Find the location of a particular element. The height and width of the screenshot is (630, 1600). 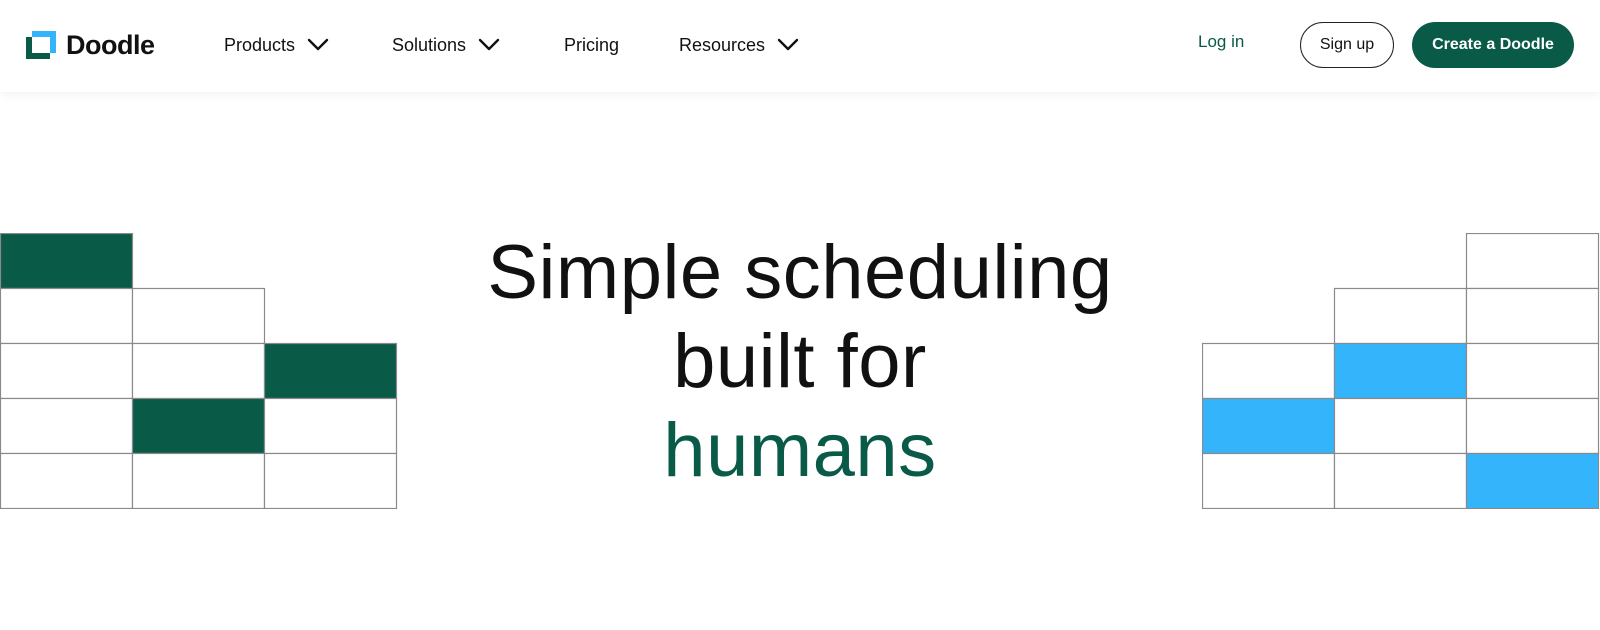

nav-label-pricing: Pricing is located at coordinates (592, 44).